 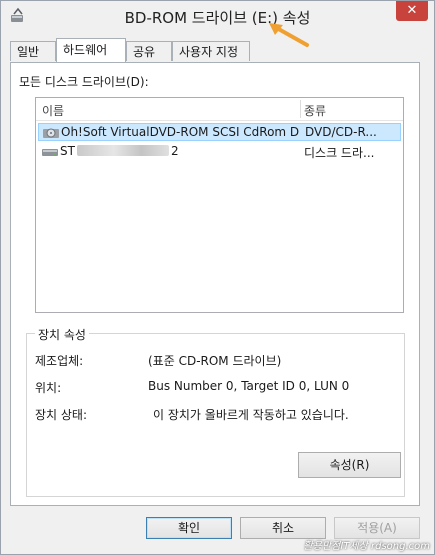 I want to click on ok-button: 확인, so click(x=189, y=528).